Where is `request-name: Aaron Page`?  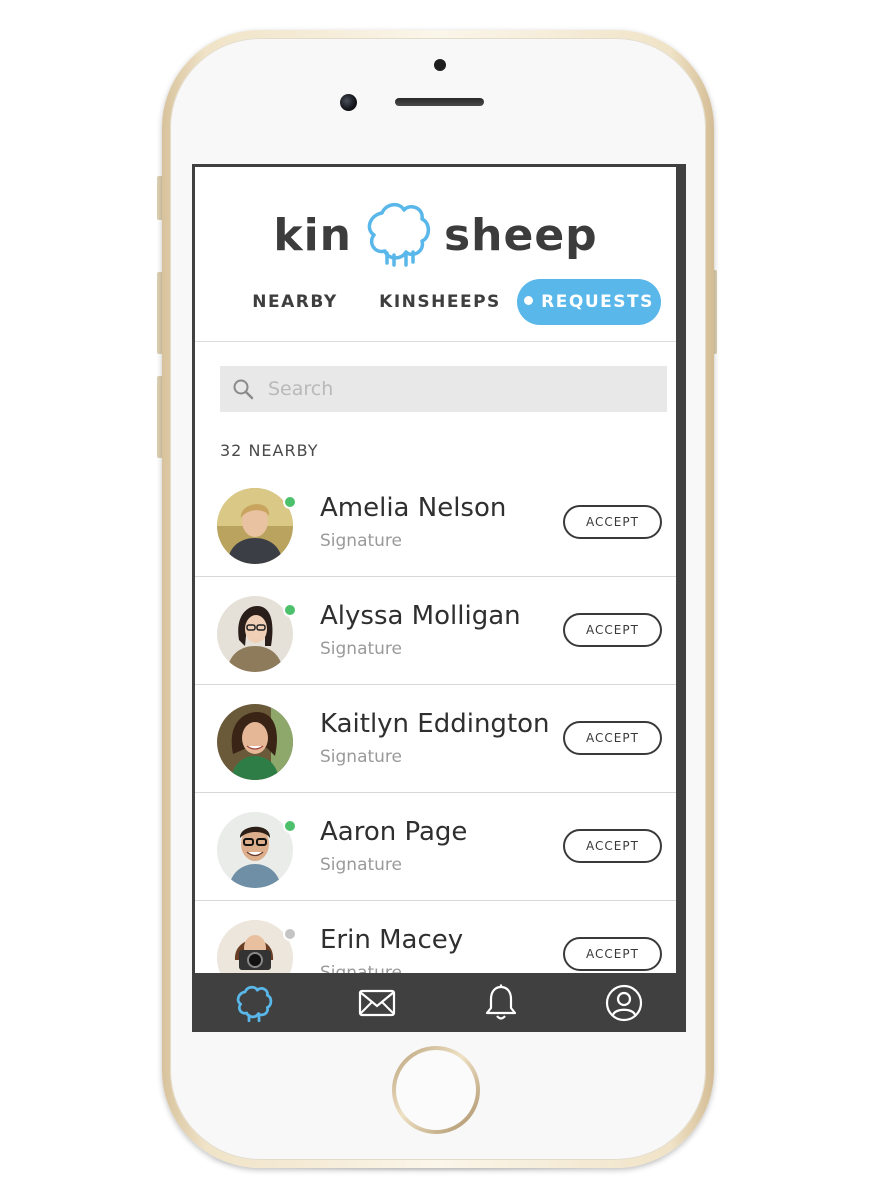
request-name: Aaron Page is located at coordinates (394, 832).